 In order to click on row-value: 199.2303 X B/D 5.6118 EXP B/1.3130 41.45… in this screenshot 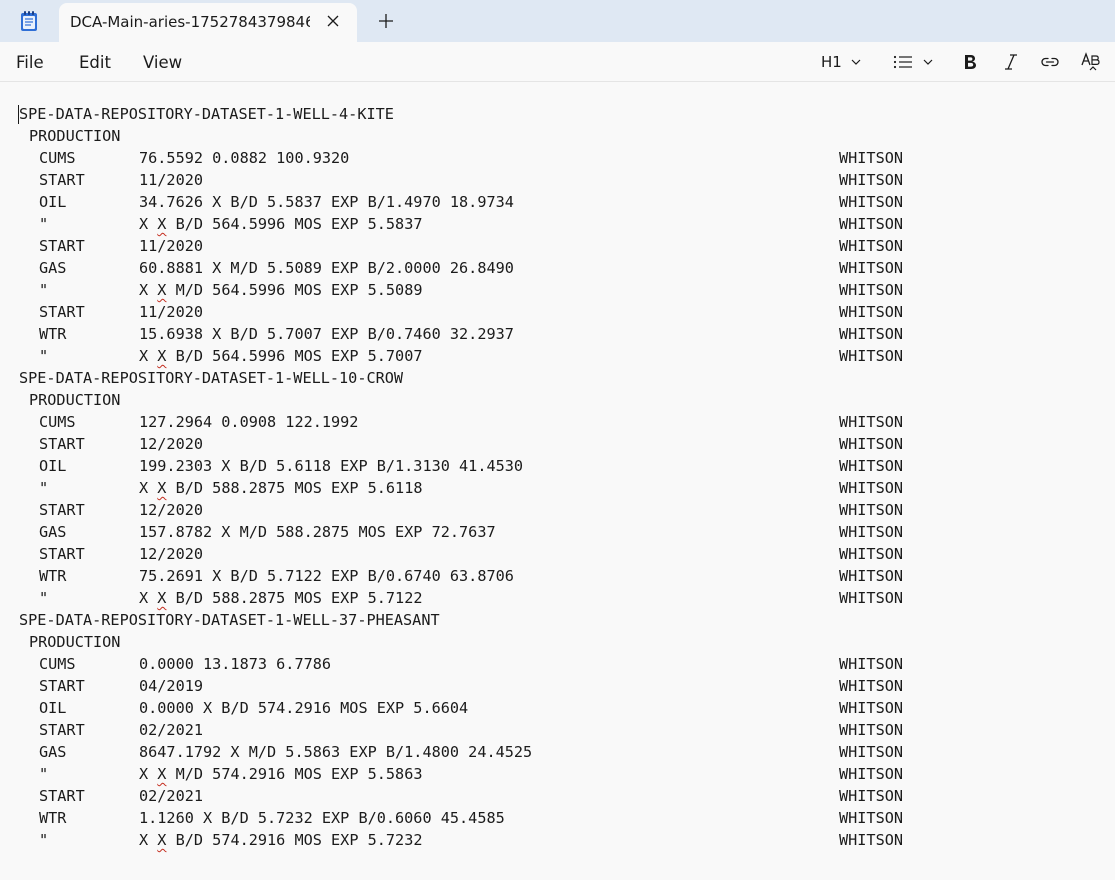, I will do `click(331, 466)`.